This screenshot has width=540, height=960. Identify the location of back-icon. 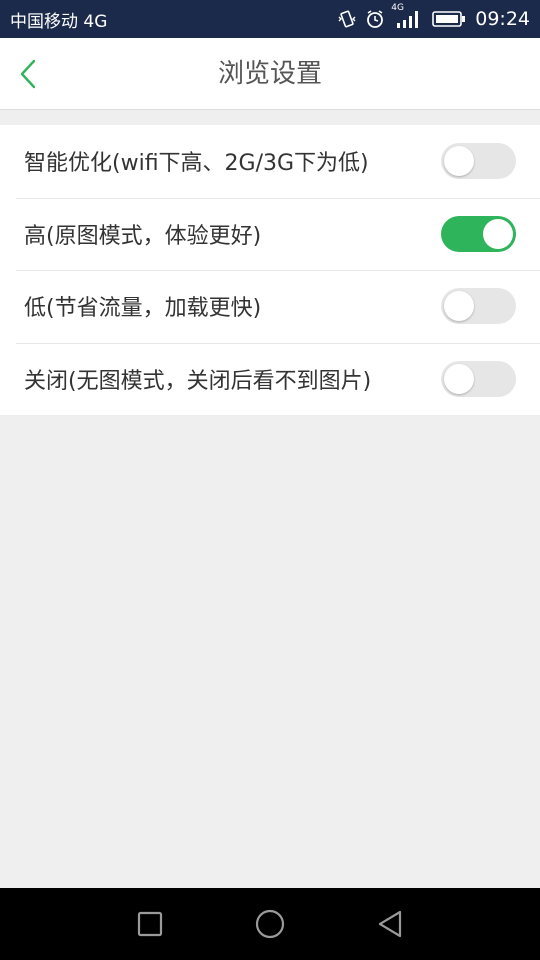
(390, 924).